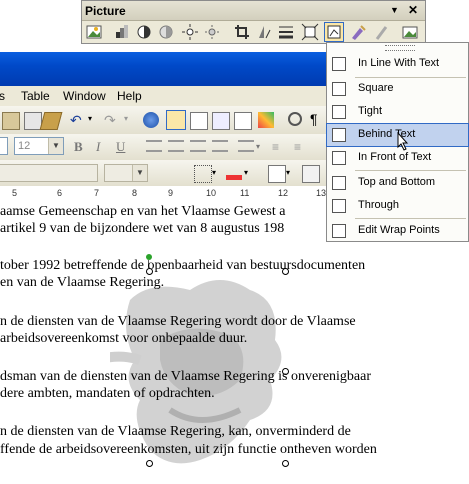 This screenshot has height=484, width=469. Describe the element at coordinates (266, 120) in the screenshot. I see `drawing-icon` at that location.